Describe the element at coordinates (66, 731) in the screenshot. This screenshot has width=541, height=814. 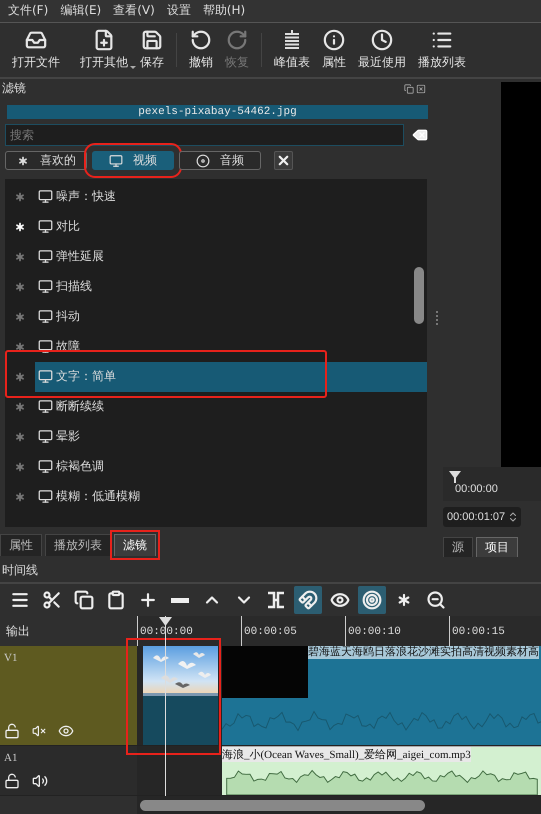
I see `eye-icon` at that location.